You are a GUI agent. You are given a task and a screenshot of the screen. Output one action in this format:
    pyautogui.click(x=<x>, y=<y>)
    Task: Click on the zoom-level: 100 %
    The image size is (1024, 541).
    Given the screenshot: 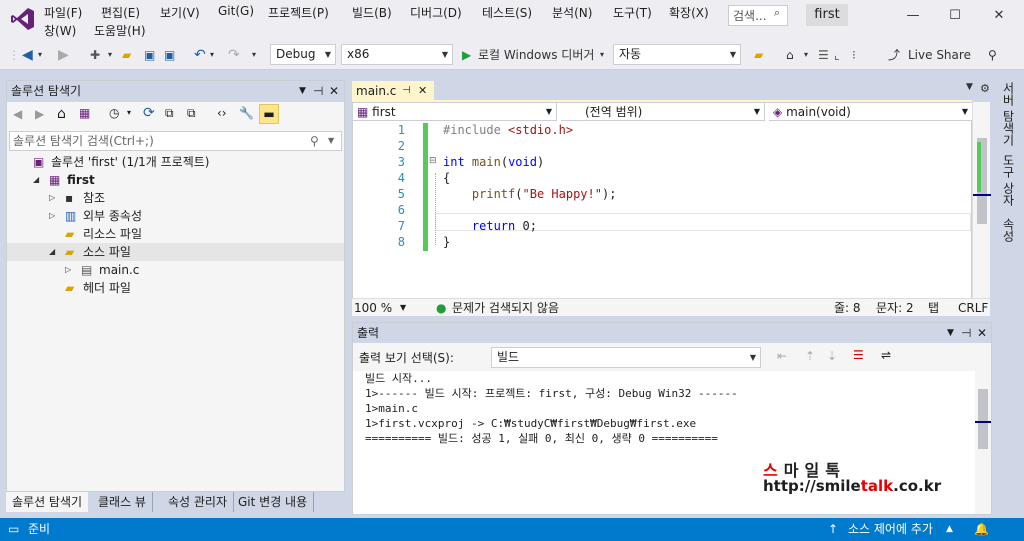 What is the action you would take?
    pyautogui.click(x=373, y=308)
    